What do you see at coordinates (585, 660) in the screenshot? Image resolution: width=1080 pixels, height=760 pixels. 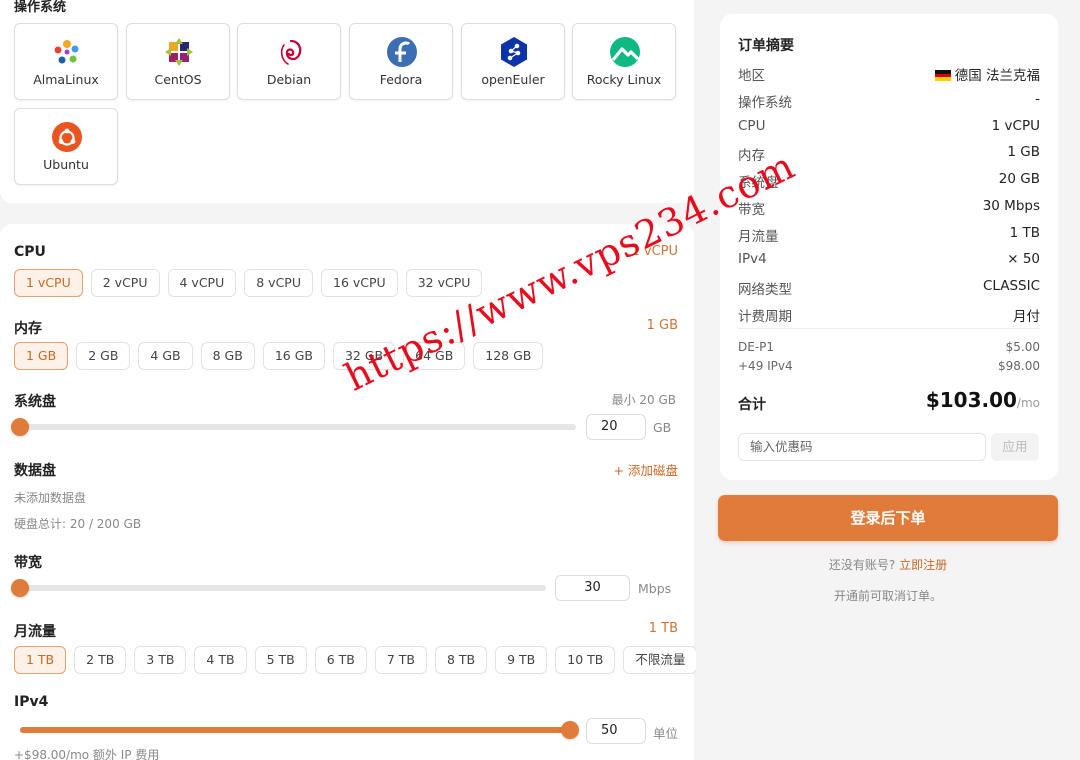 I see `traffic-option: 10 TB` at bounding box center [585, 660].